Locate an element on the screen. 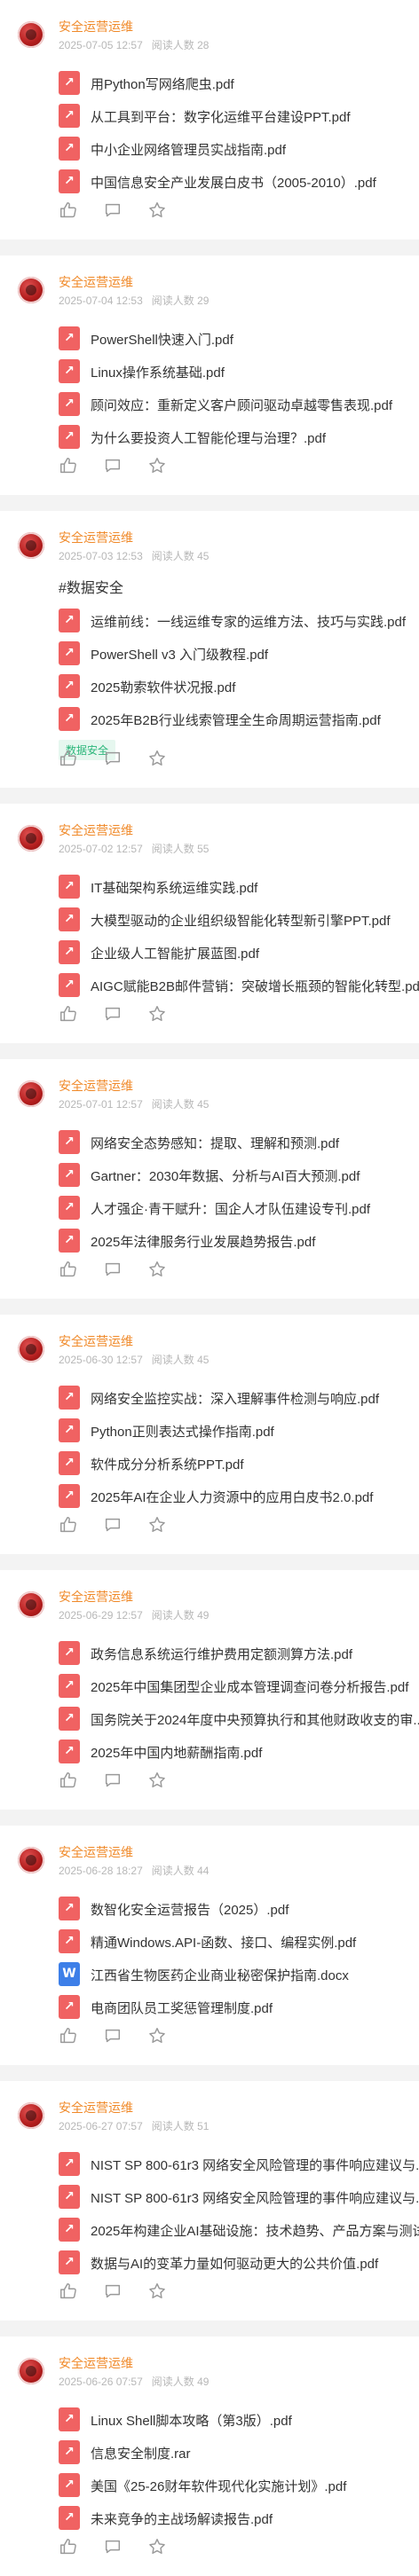 Image resolution: width=419 pixels, height=2576 pixels. attachment-item: ↗ Linux Shell脚本攻略（第3版）.pdf is located at coordinates (239, 2420).